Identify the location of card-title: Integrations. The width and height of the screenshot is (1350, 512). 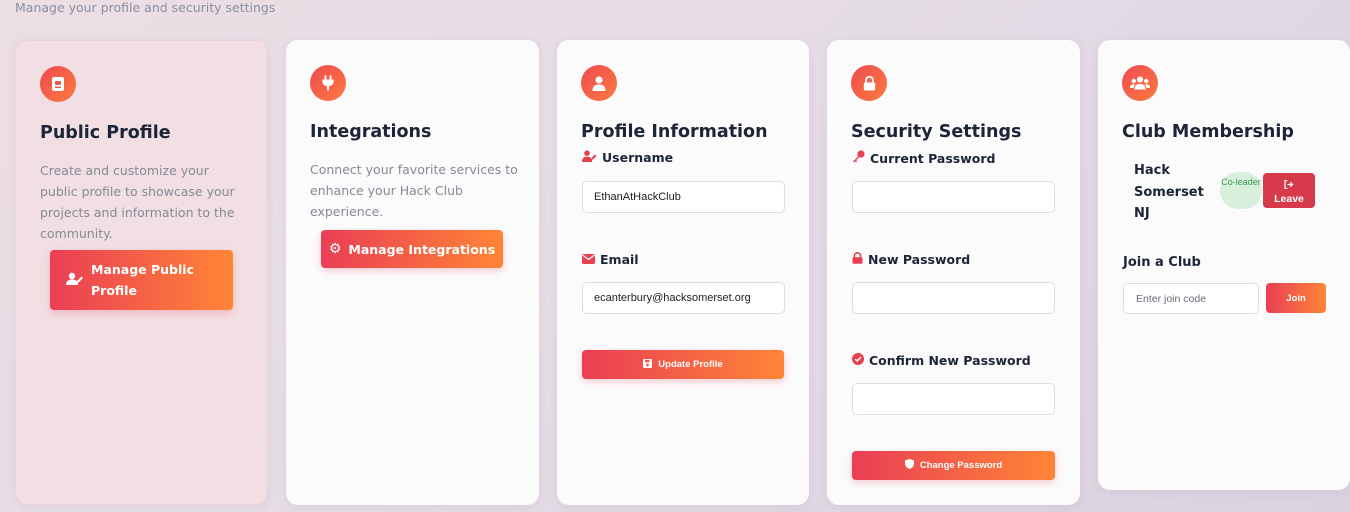
(371, 132).